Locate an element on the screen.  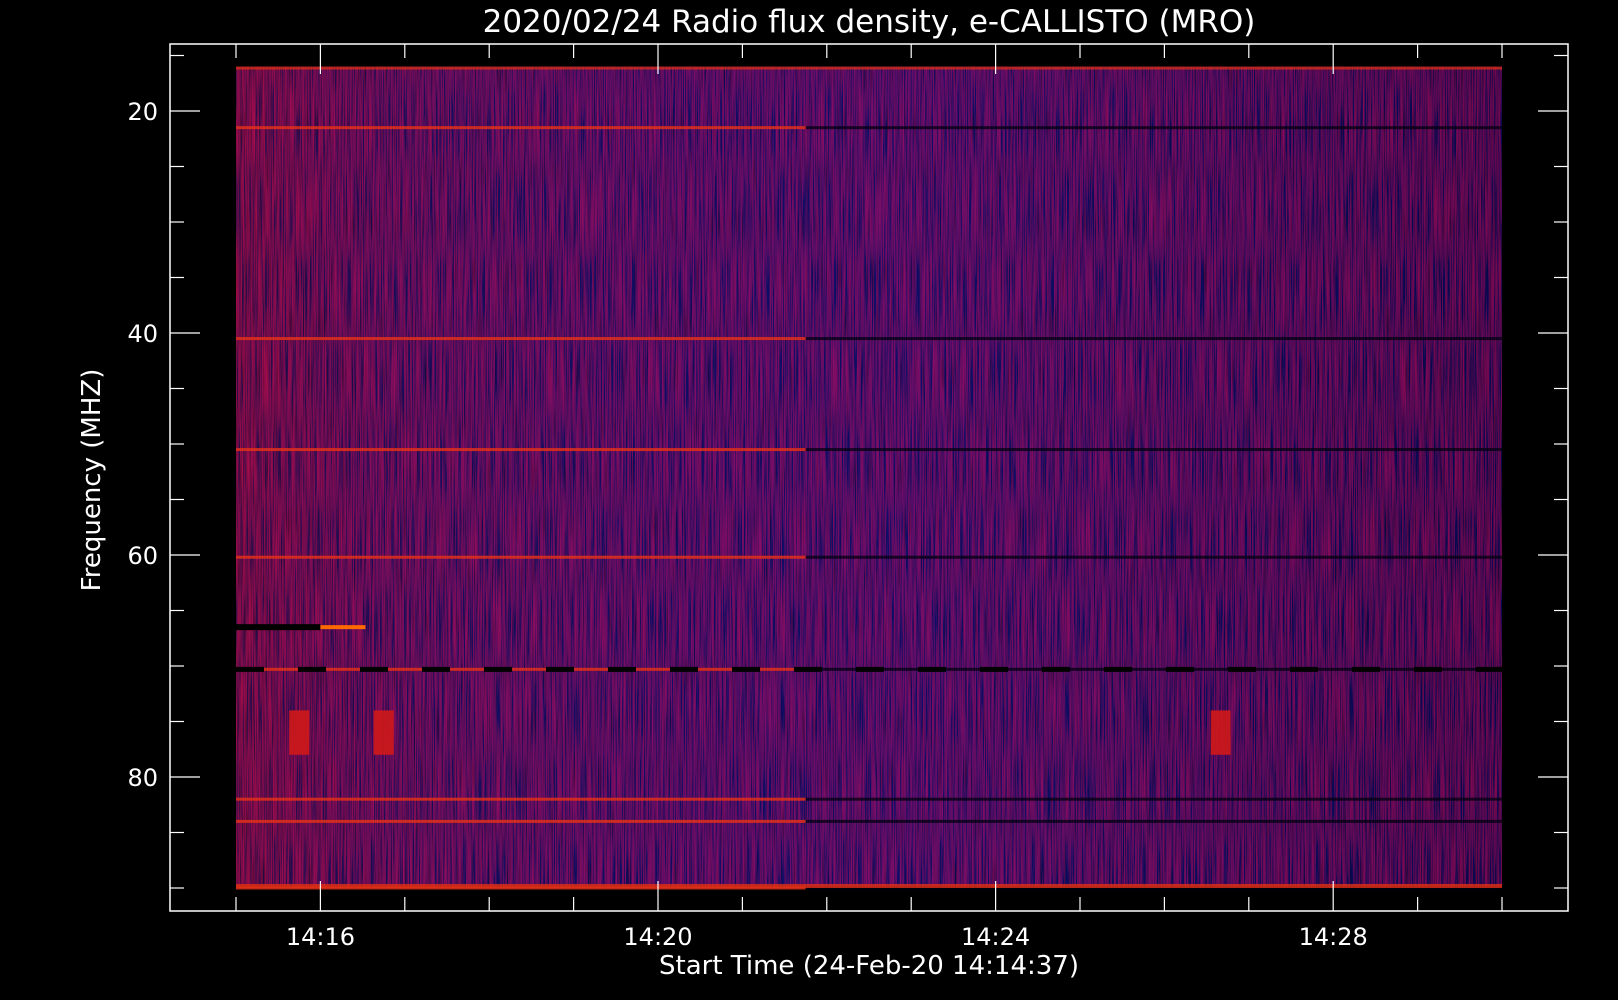
y-tick-label: 80 is located at coordinates (142, 778).